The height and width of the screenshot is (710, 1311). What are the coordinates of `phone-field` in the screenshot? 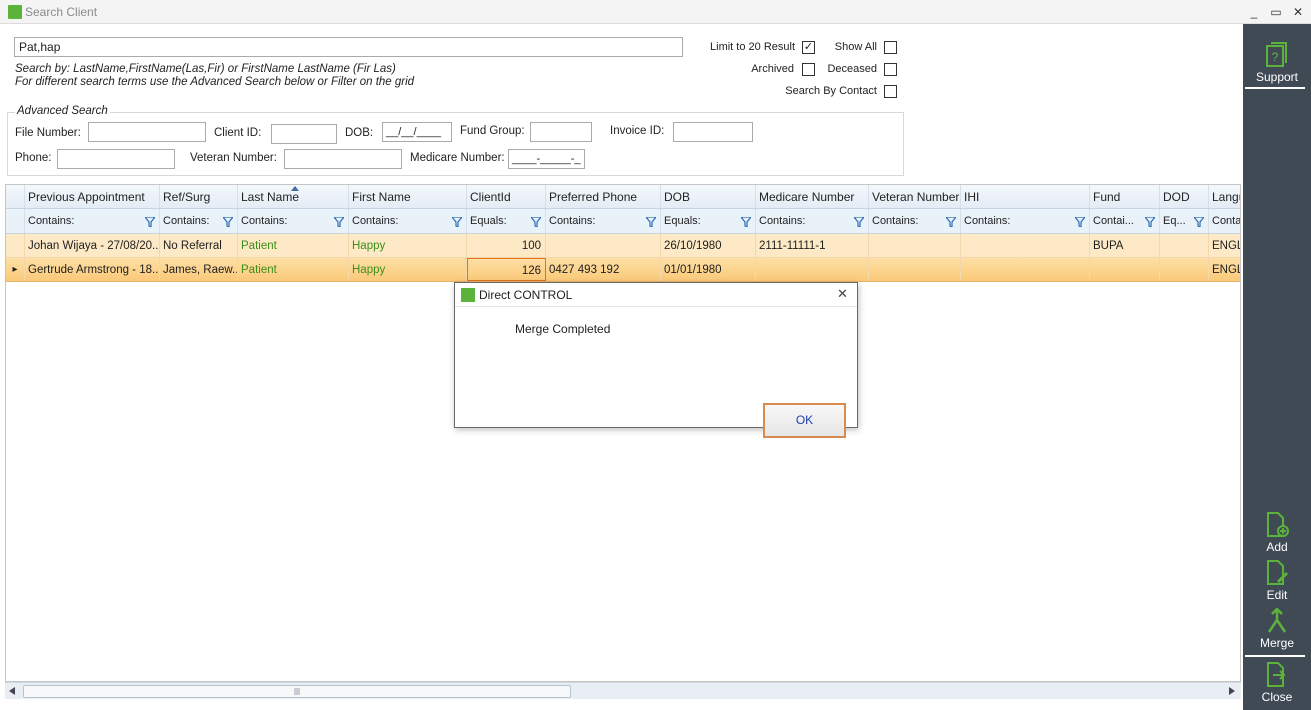 It's located at (116, 159).